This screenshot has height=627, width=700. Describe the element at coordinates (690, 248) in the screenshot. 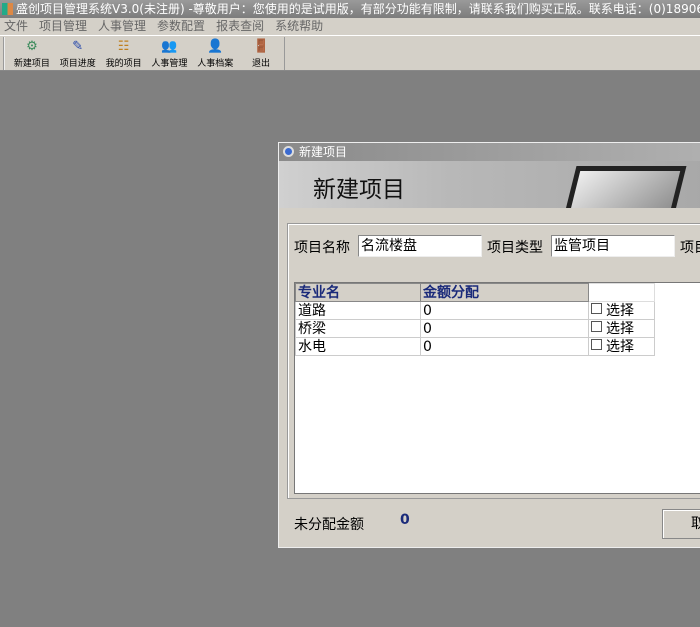

I see `project-third-label: 项目` at that location.